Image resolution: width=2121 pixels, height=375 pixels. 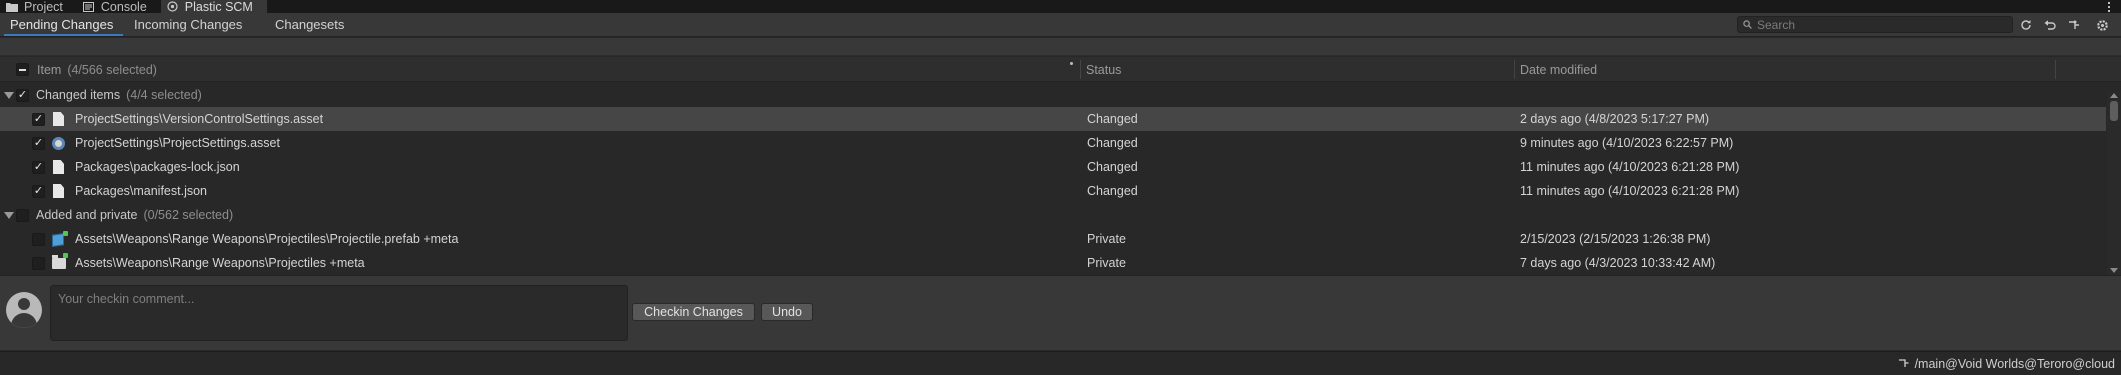 I want to click on window-tab-console: Console, so click(x=119, y=7).